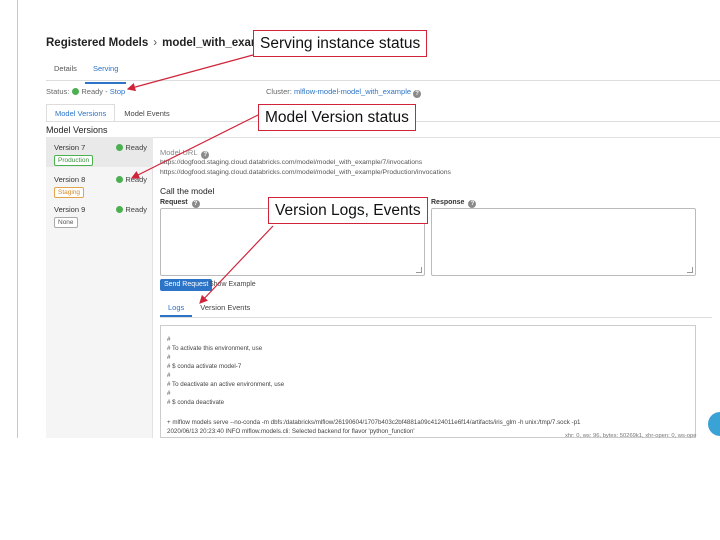  What do you see at coordinates (197, 145) in the screenshot?
I see `arrow-version-status` at bounding box center [197, 145].